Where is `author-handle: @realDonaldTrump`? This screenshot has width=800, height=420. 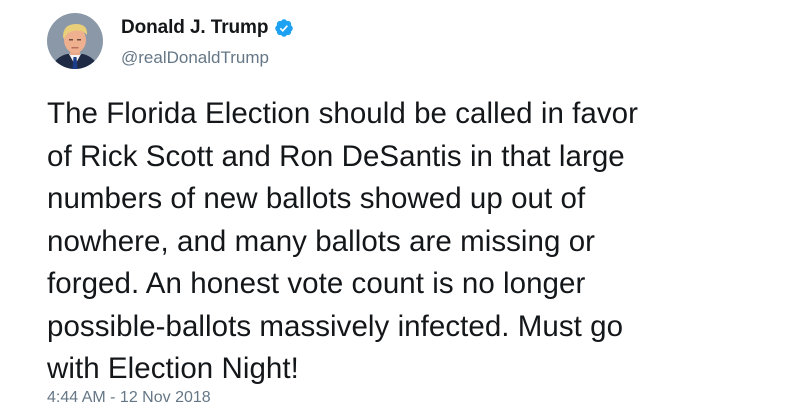 author-handle: @realDonaldTrump is located at coordinates (195, 58).